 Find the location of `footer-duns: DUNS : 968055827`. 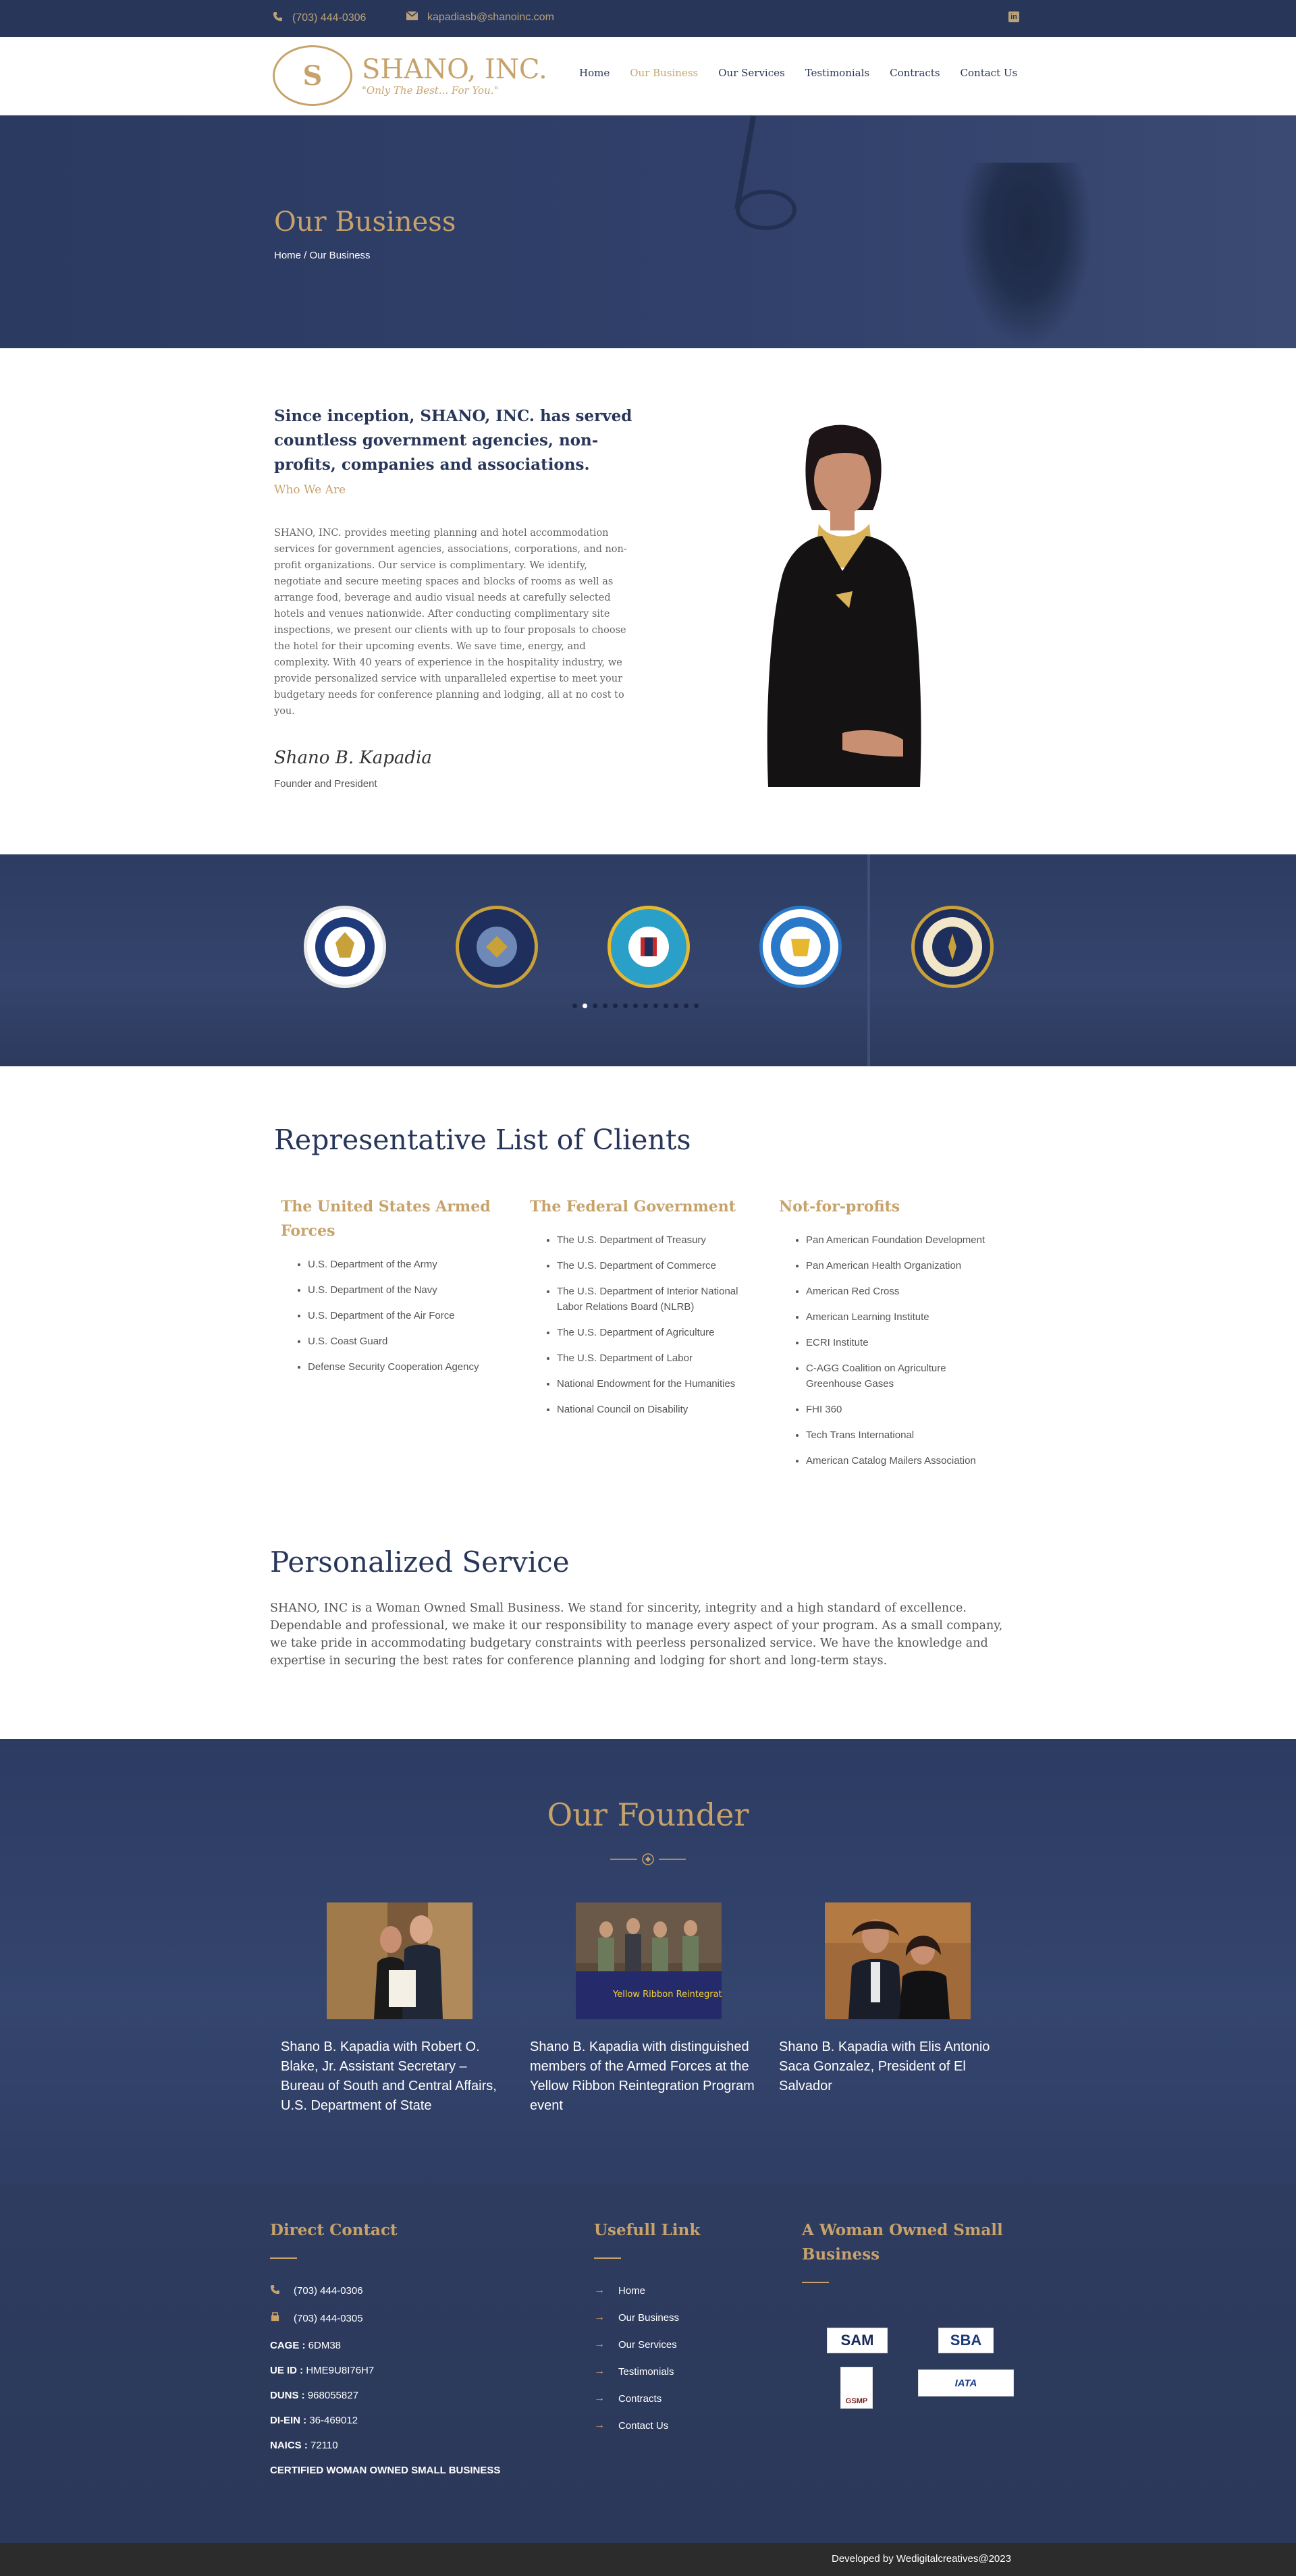

footer-duns: DUNS : 968055827 is located at coordinates (314, 2395).